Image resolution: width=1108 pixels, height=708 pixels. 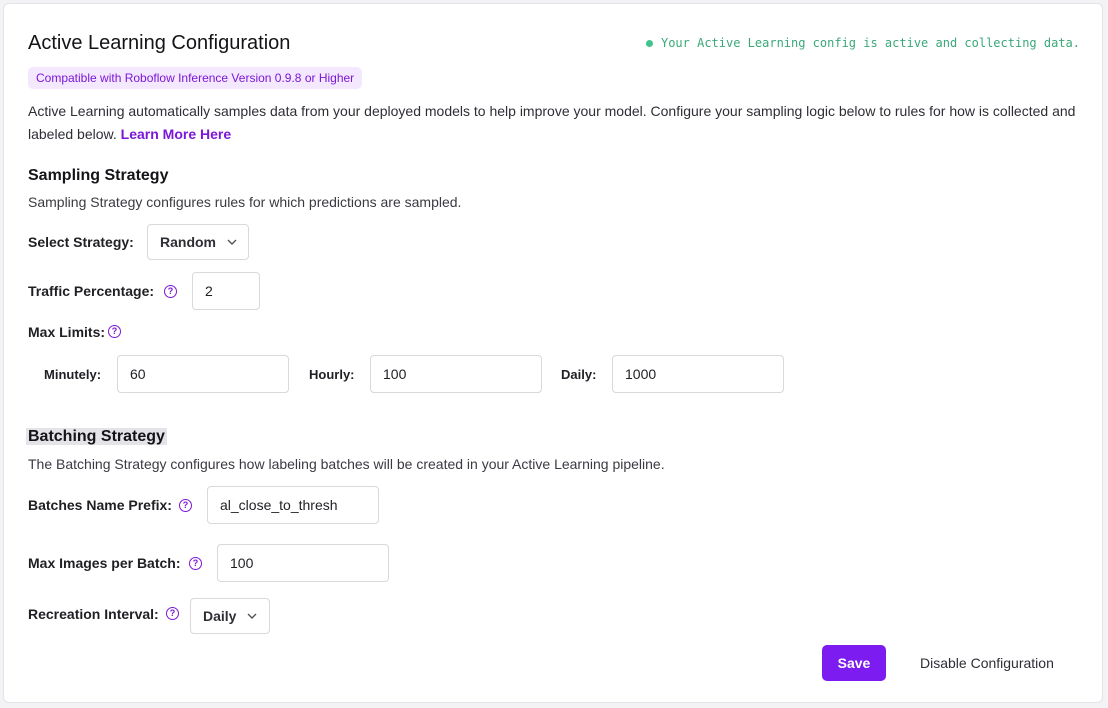 What do you see at coordinates (159, 43) in the screenshot?
I see `page-title: Active Learning Configuration` at bounding box center [159, 43].